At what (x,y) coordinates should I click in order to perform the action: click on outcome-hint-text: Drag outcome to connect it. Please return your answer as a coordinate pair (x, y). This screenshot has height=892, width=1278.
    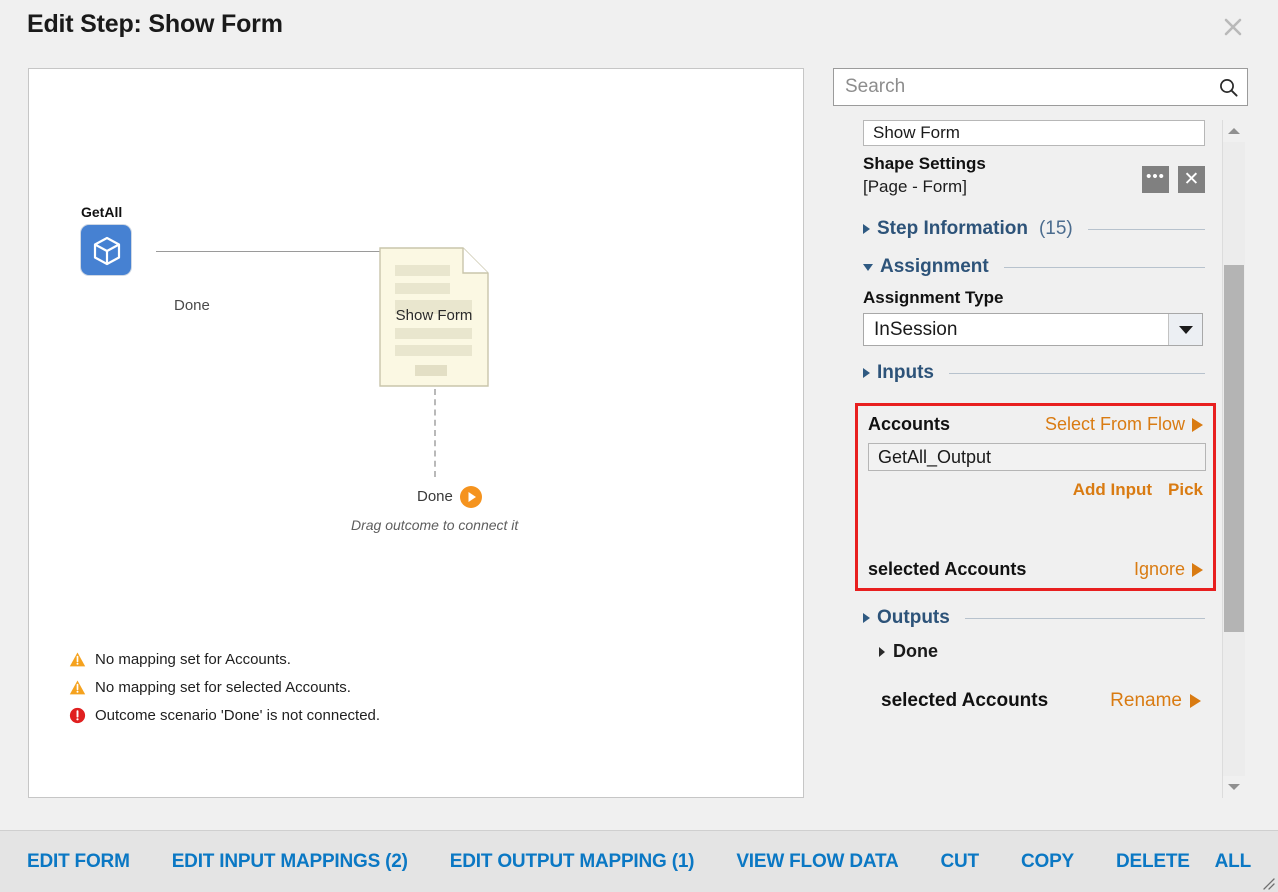
    Looking at the image, I should click on (435, 525).